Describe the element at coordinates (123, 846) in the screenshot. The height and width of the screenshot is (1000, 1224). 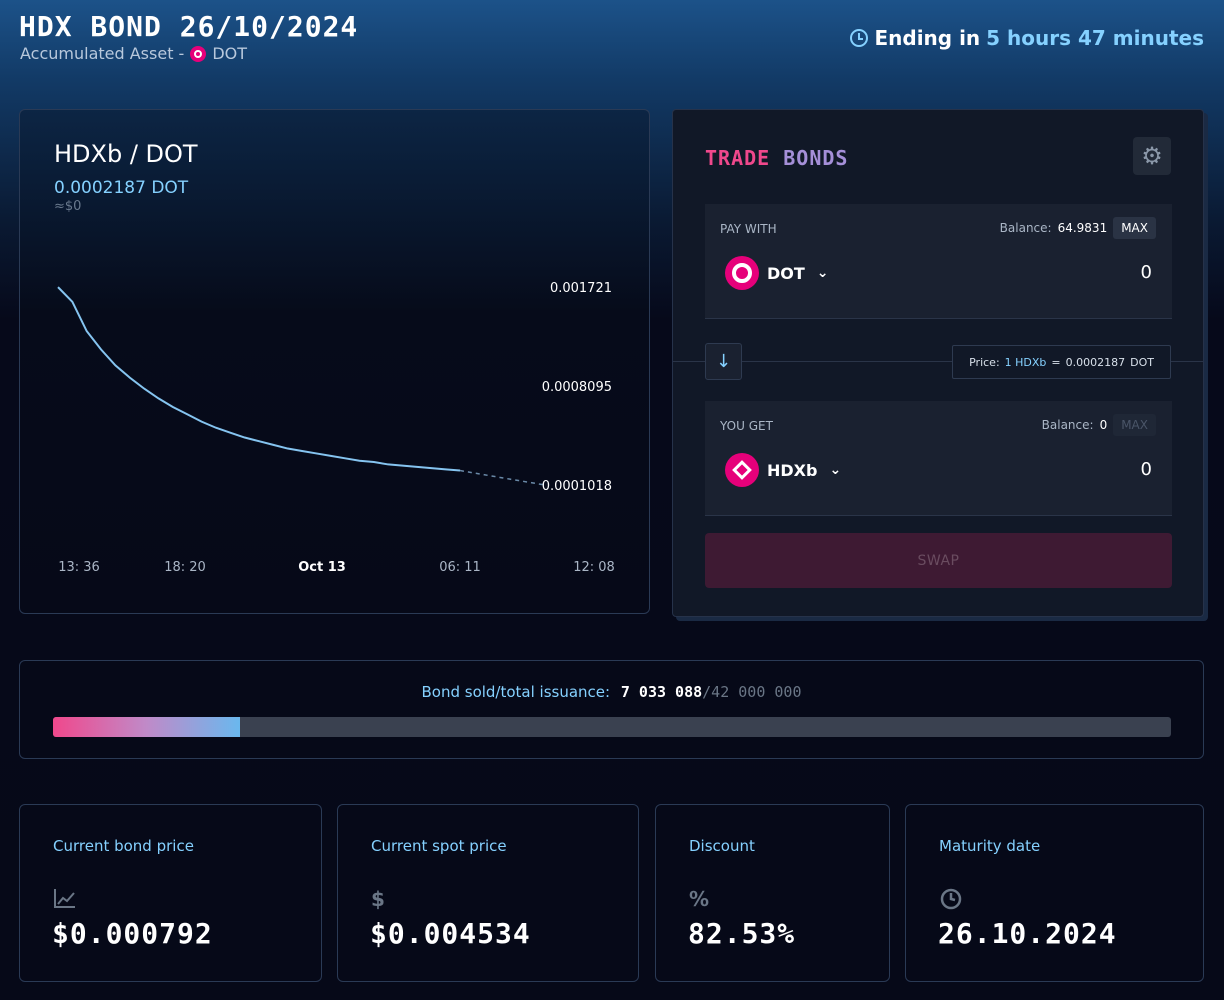
I see `stat-label: Current bond price` at that location.